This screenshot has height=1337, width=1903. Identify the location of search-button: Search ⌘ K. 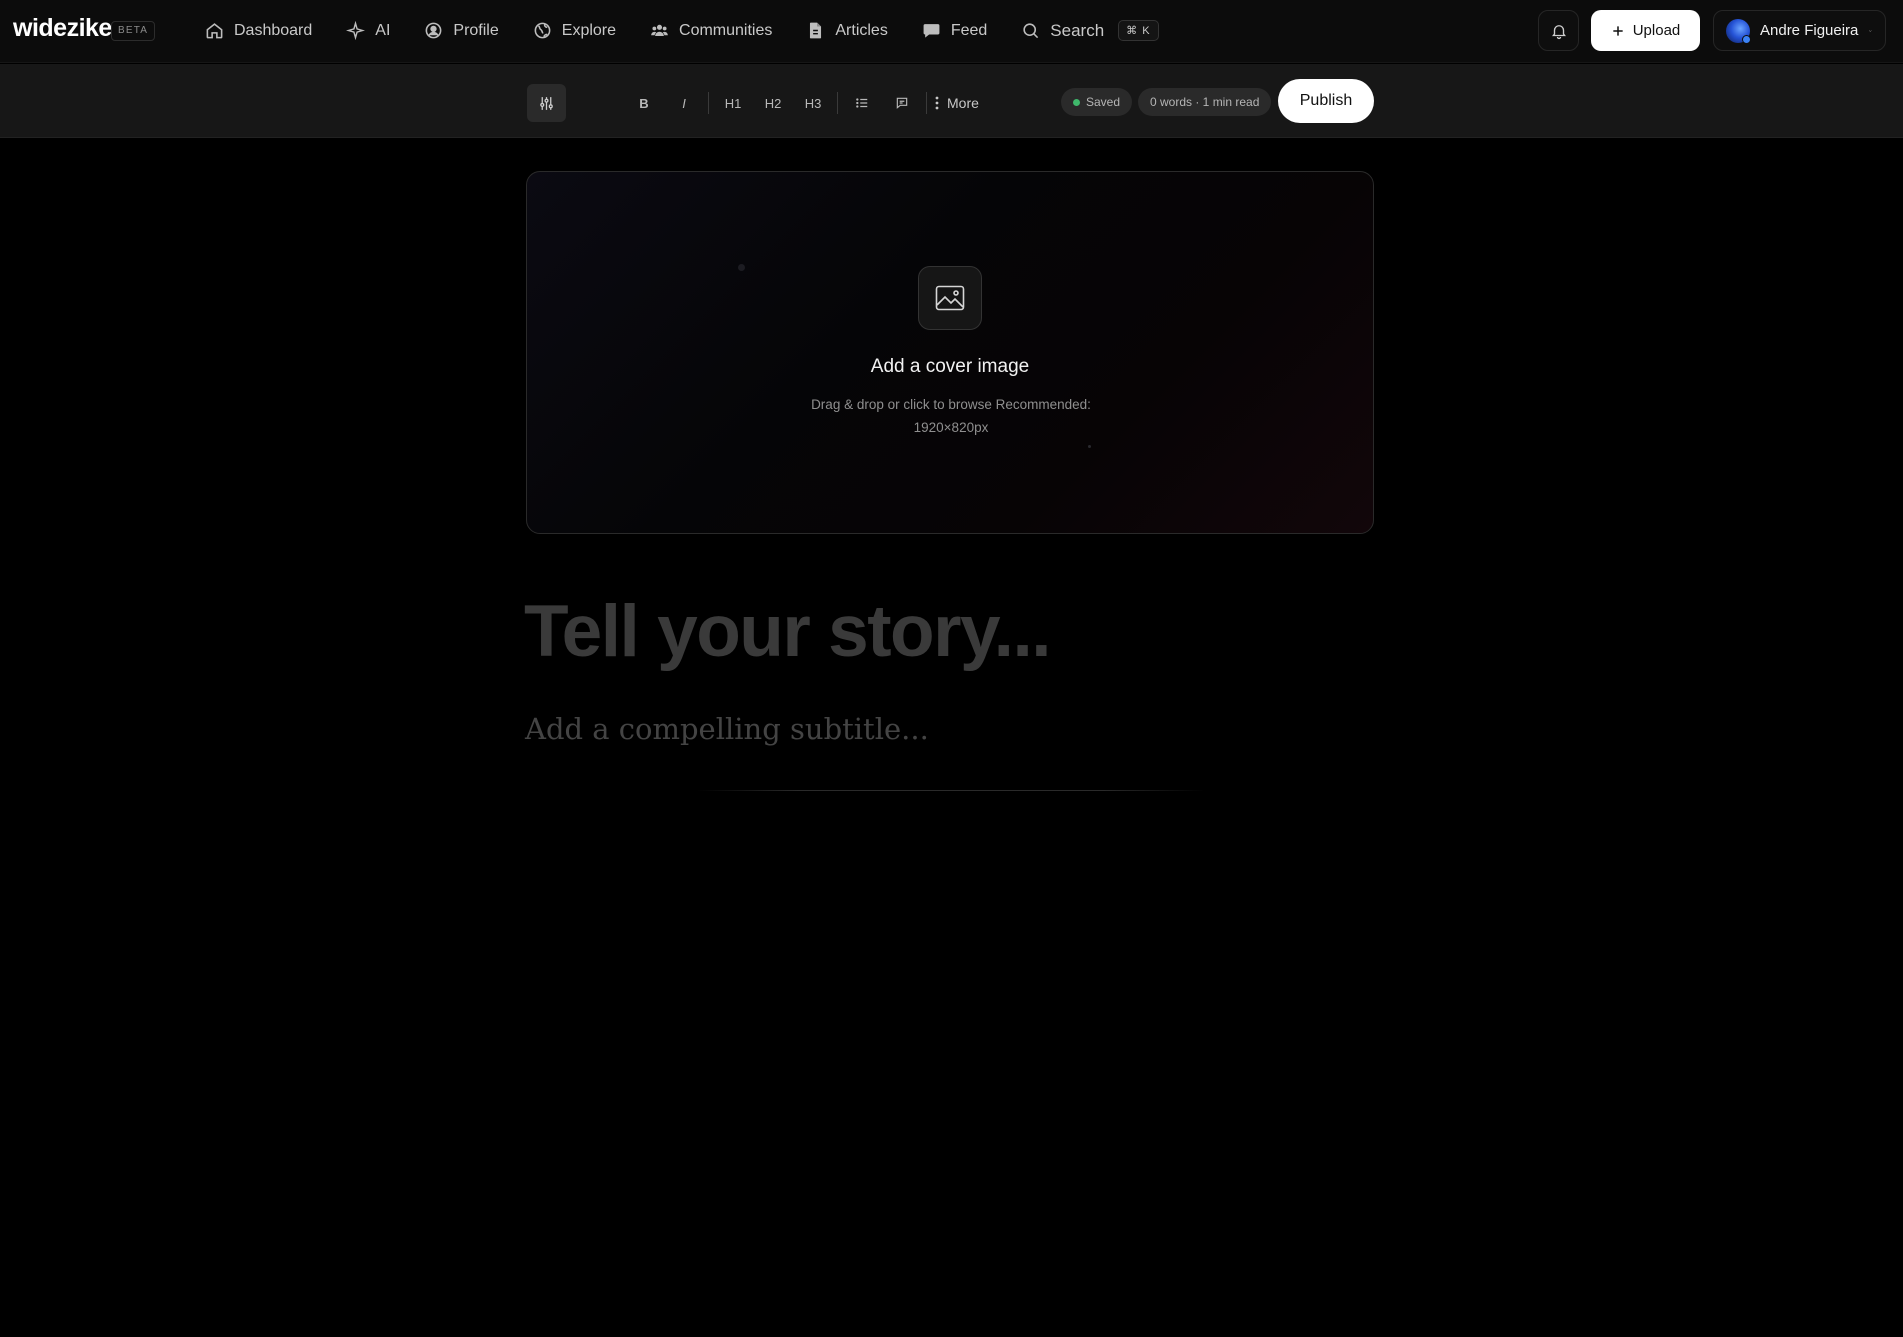
(1090, 30).